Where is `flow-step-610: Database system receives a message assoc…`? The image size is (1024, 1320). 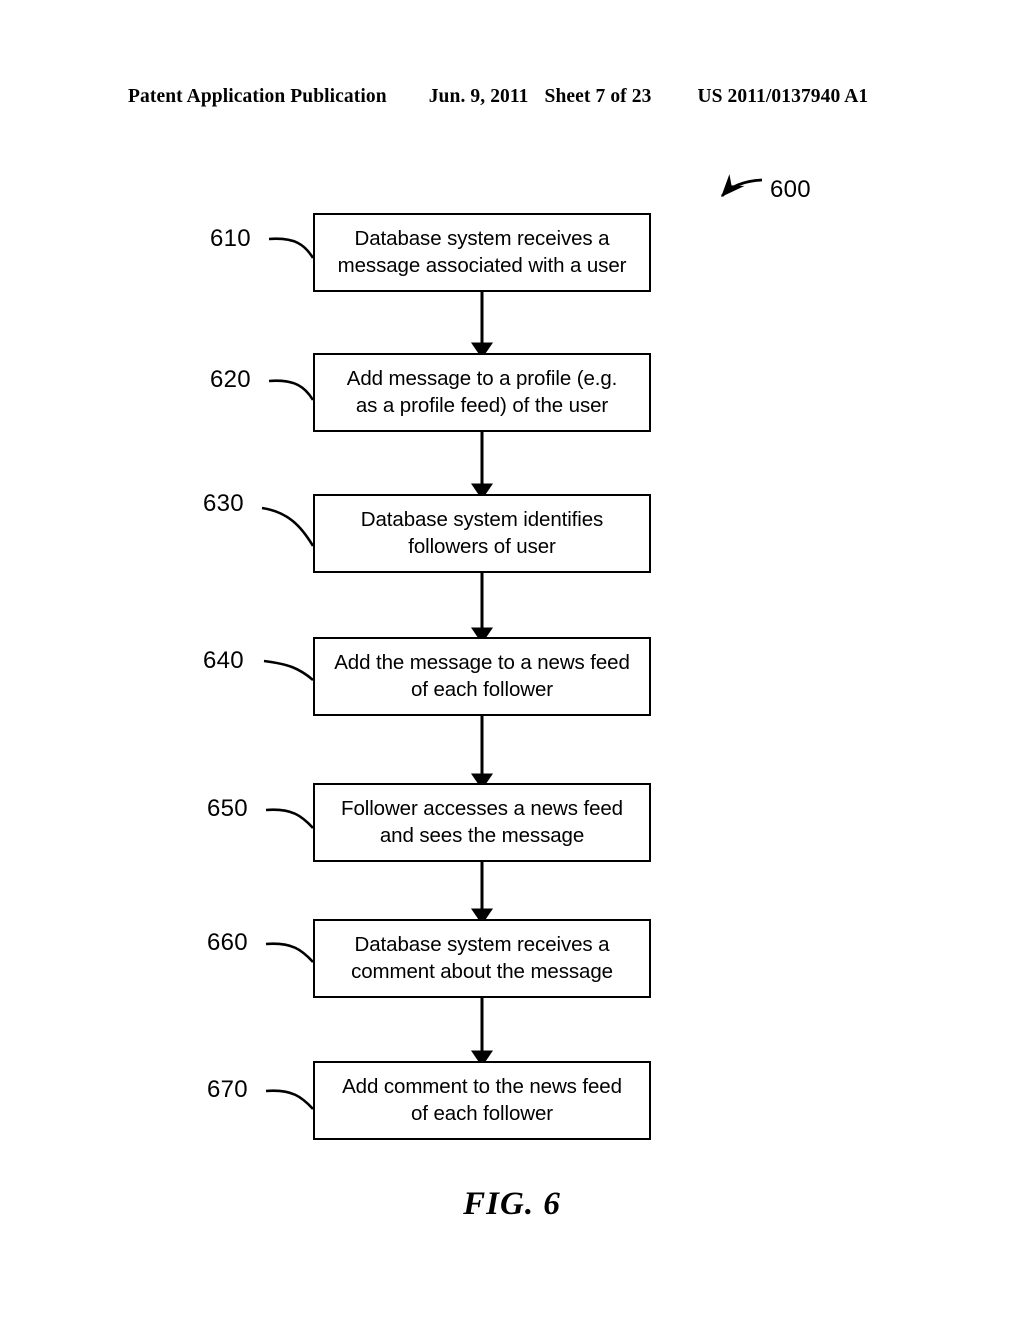 flow-step-610: Database system receives a message assoc… is located at coordinates (482, 252).